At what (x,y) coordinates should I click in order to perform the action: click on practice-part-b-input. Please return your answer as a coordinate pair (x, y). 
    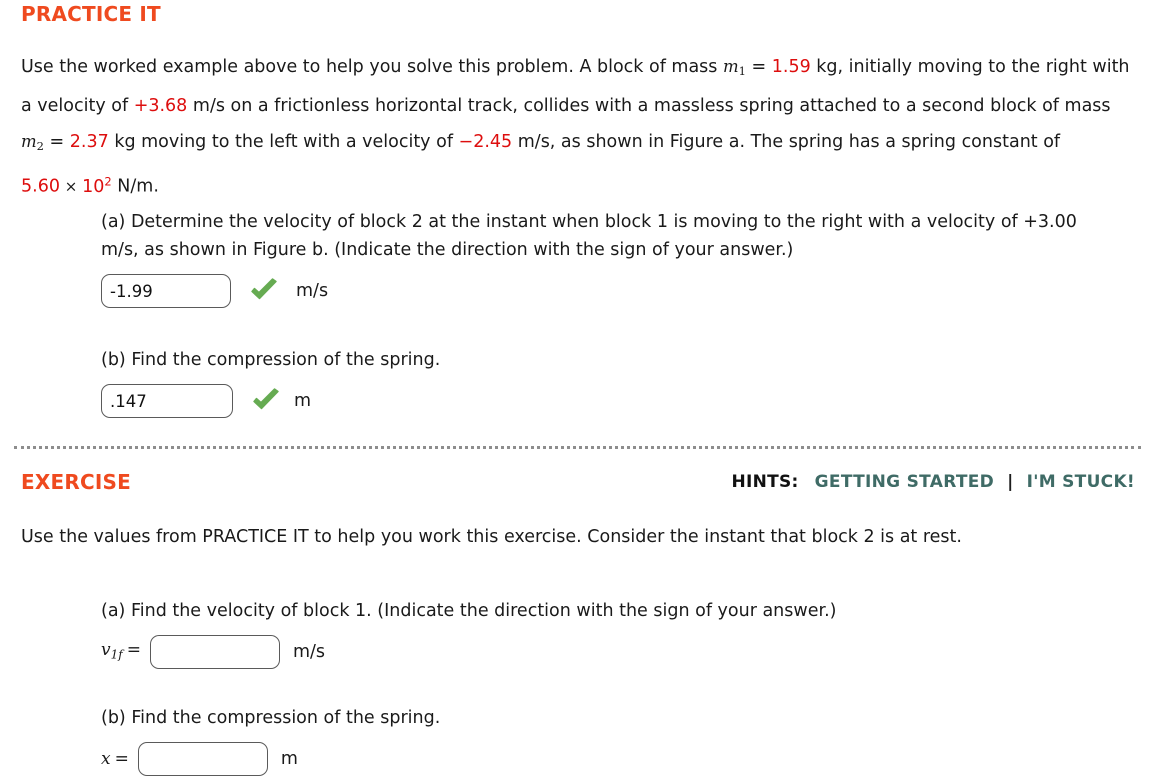
    Looking at the image, I should click on (167, 401).